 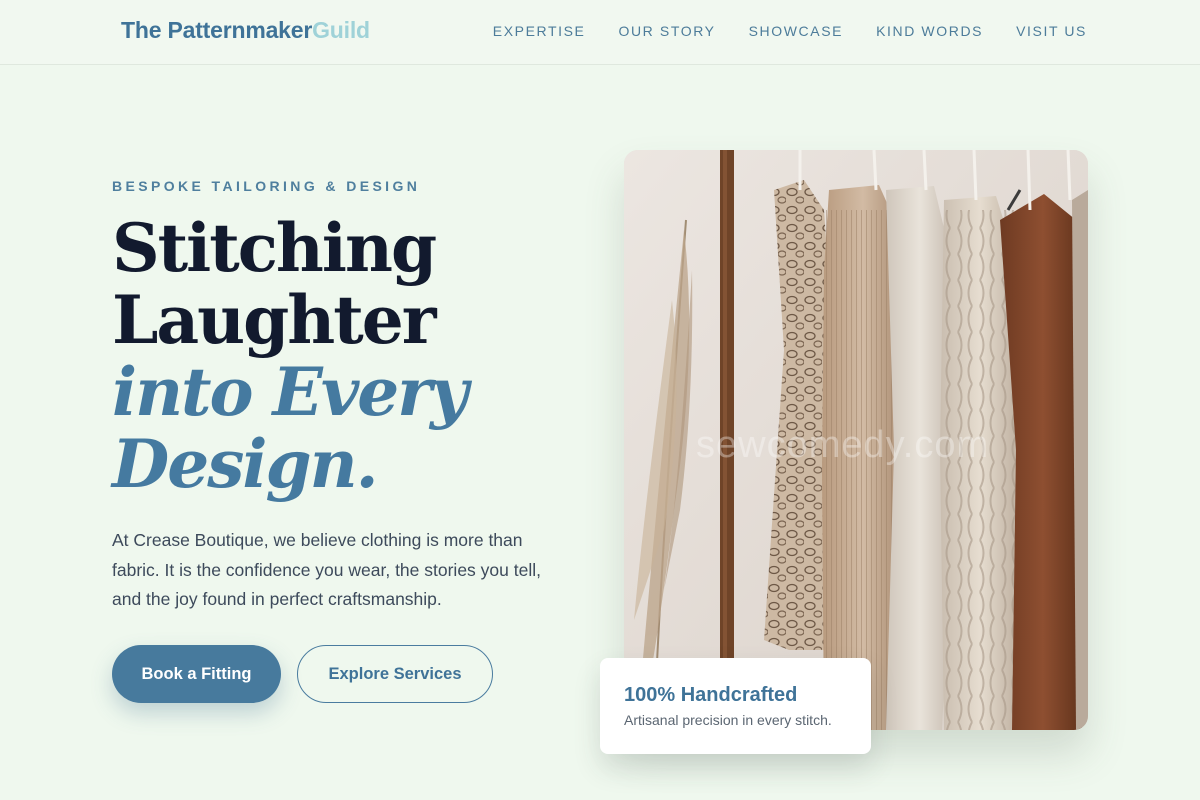 What do you see at coordinates (395, 674) in the screenshot?
I see `explore-services-button: Explore Services` at bounding box center [395, 674].